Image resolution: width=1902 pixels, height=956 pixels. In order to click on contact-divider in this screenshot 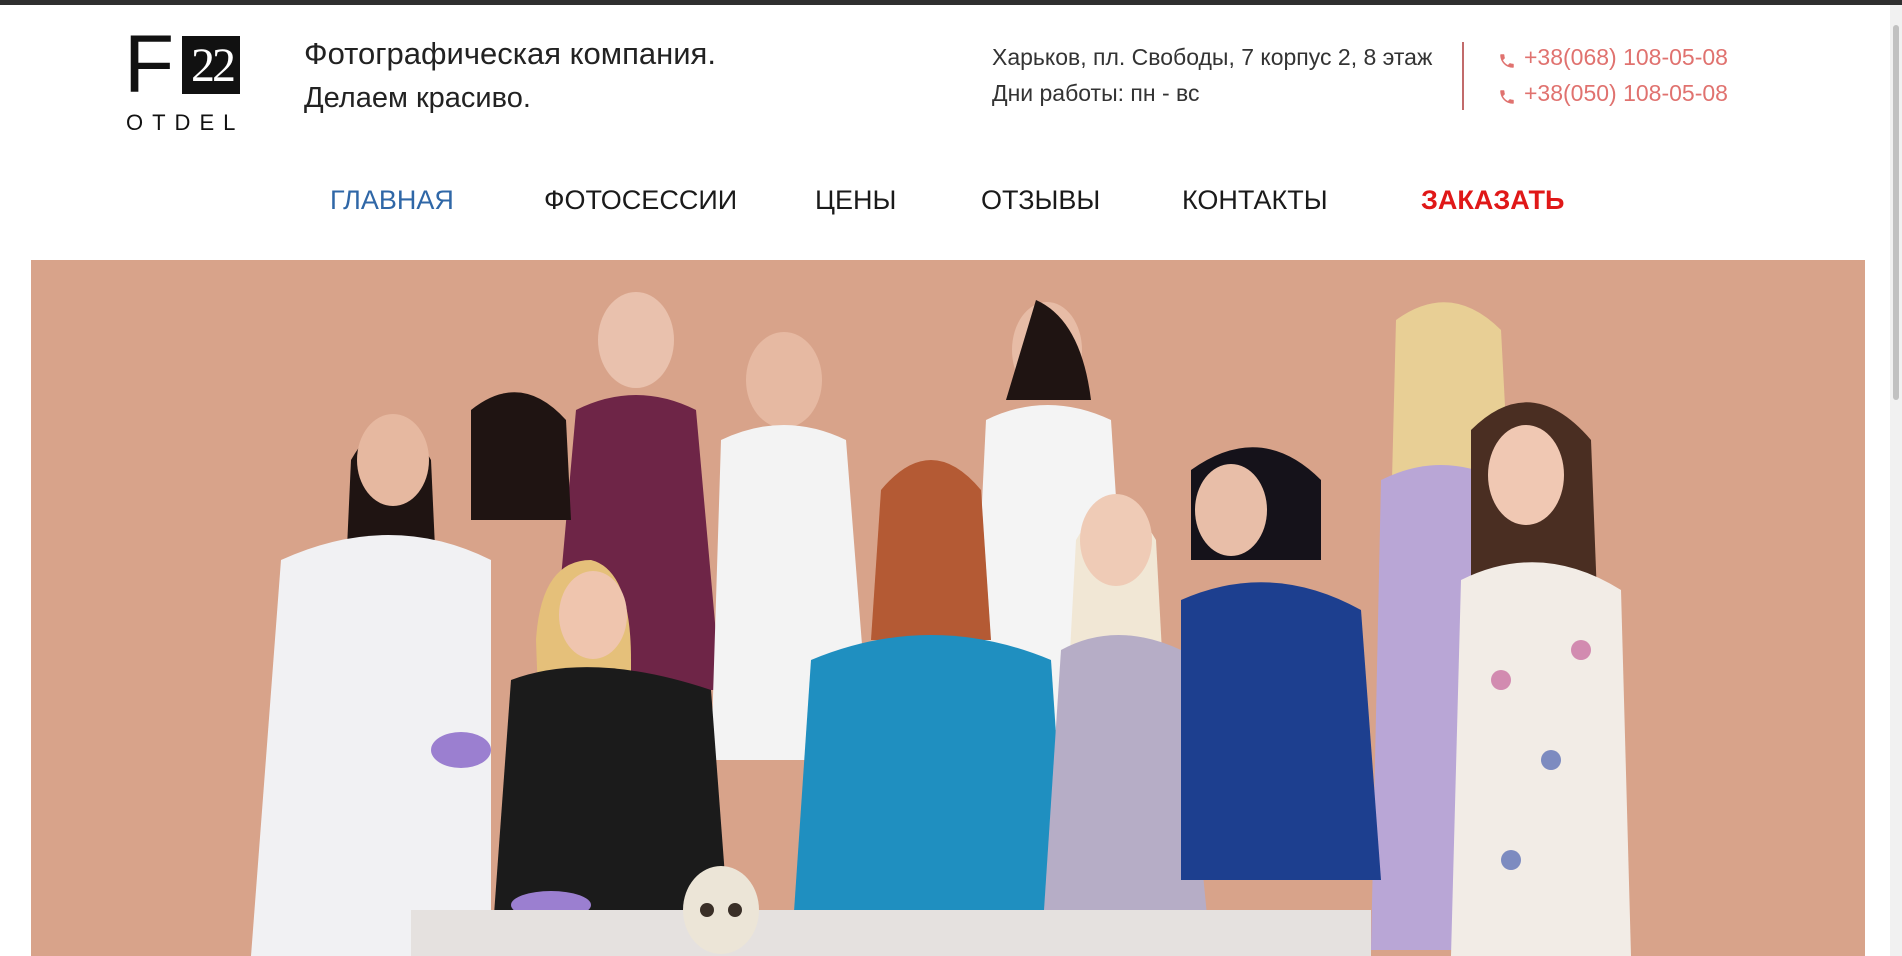, I will do `click(1463, 76)`.